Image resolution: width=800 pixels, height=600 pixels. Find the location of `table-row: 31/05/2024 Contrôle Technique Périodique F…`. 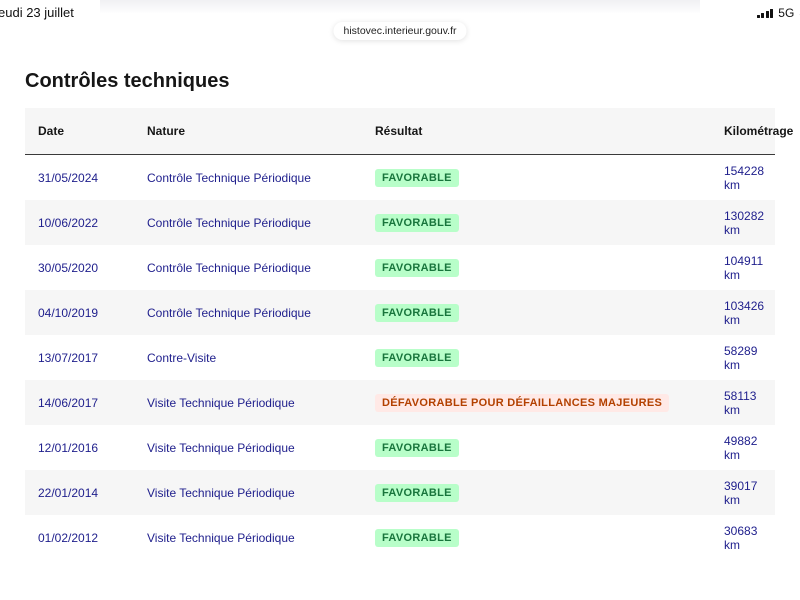

table-row: 31/05/2024 Contrôle Technique Périodique F… is located at coordinates (400, 178).